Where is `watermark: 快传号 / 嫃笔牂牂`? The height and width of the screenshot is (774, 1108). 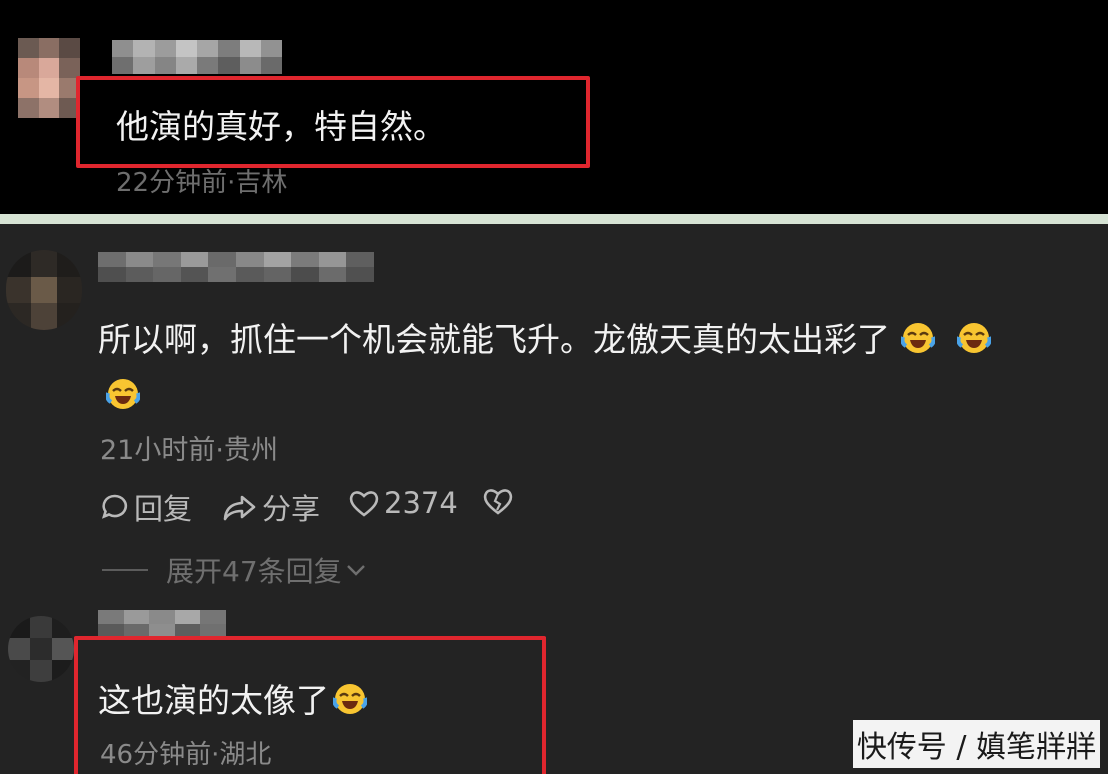
watermark: 快传号 / 嫃笔牂牂 is located at coordinates (976, 744).